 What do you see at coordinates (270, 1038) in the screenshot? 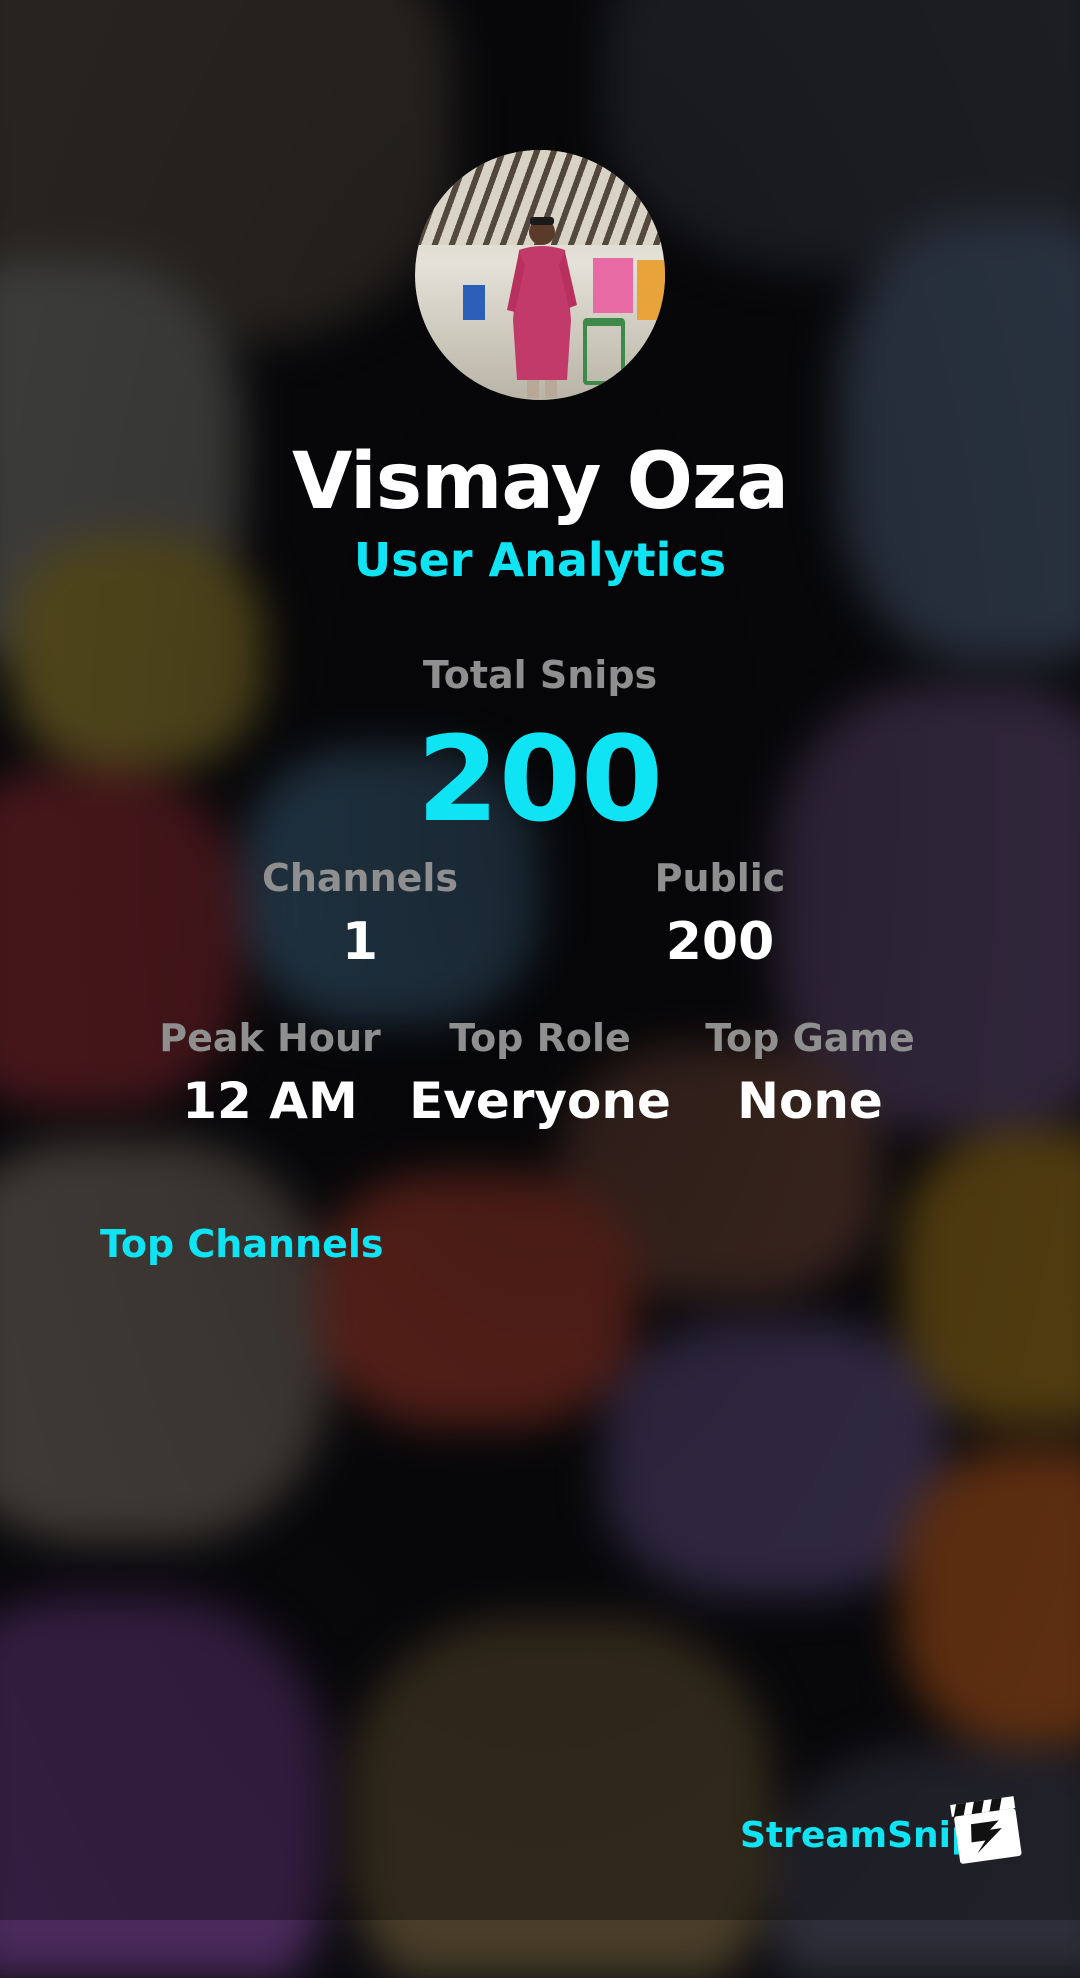
I see `peak-hour-label: Peak Hour` at bounding box center [270, 1038].